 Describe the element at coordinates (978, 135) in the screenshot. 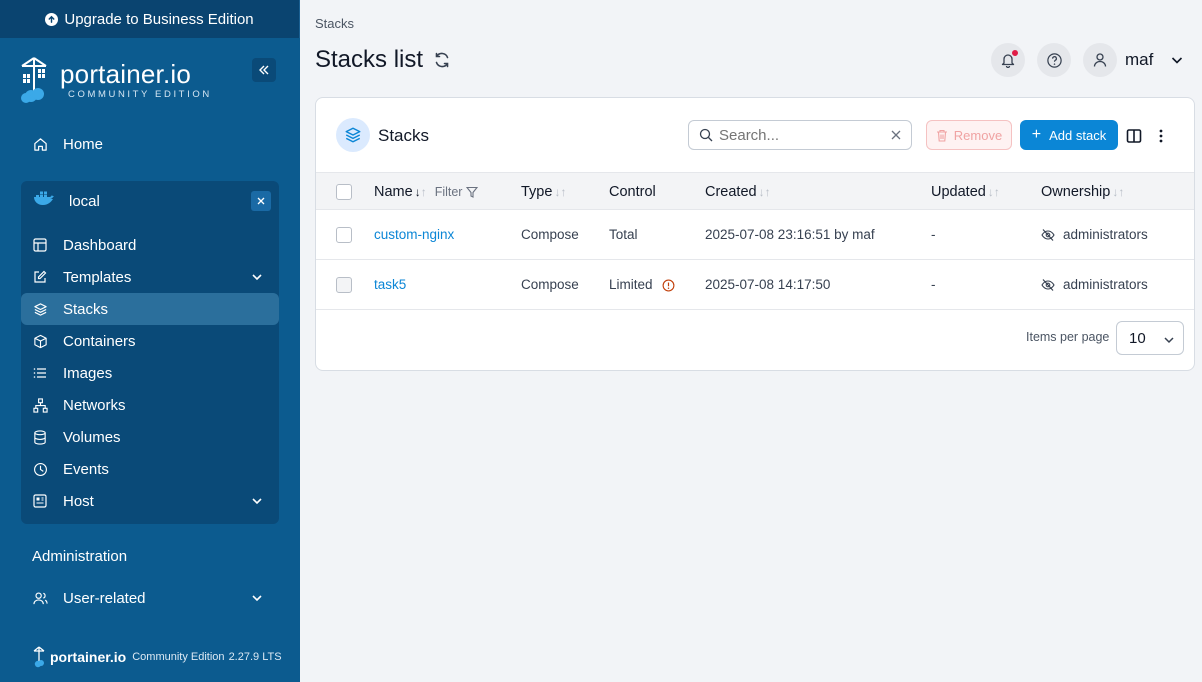

I see `remove-label: Remove` at that location.